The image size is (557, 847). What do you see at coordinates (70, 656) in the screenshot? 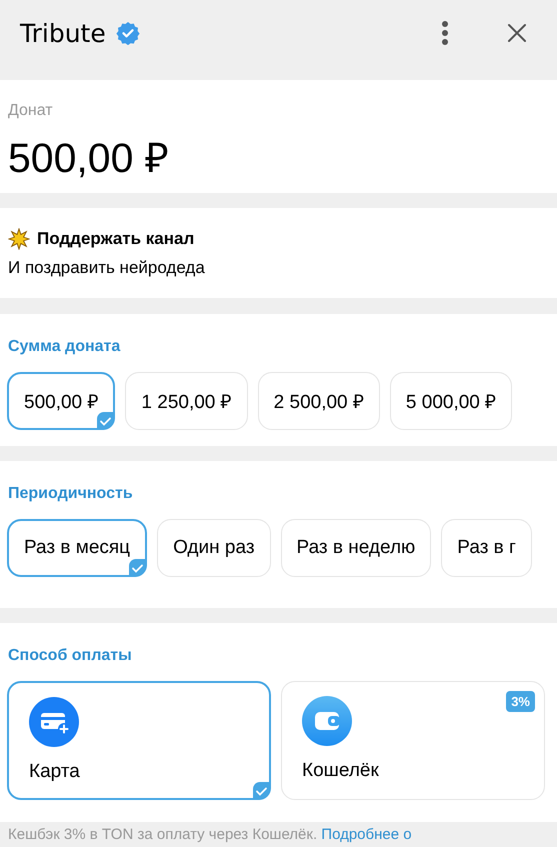
I see `section-title: Способ оплаты` at bounding box center [70, 656].